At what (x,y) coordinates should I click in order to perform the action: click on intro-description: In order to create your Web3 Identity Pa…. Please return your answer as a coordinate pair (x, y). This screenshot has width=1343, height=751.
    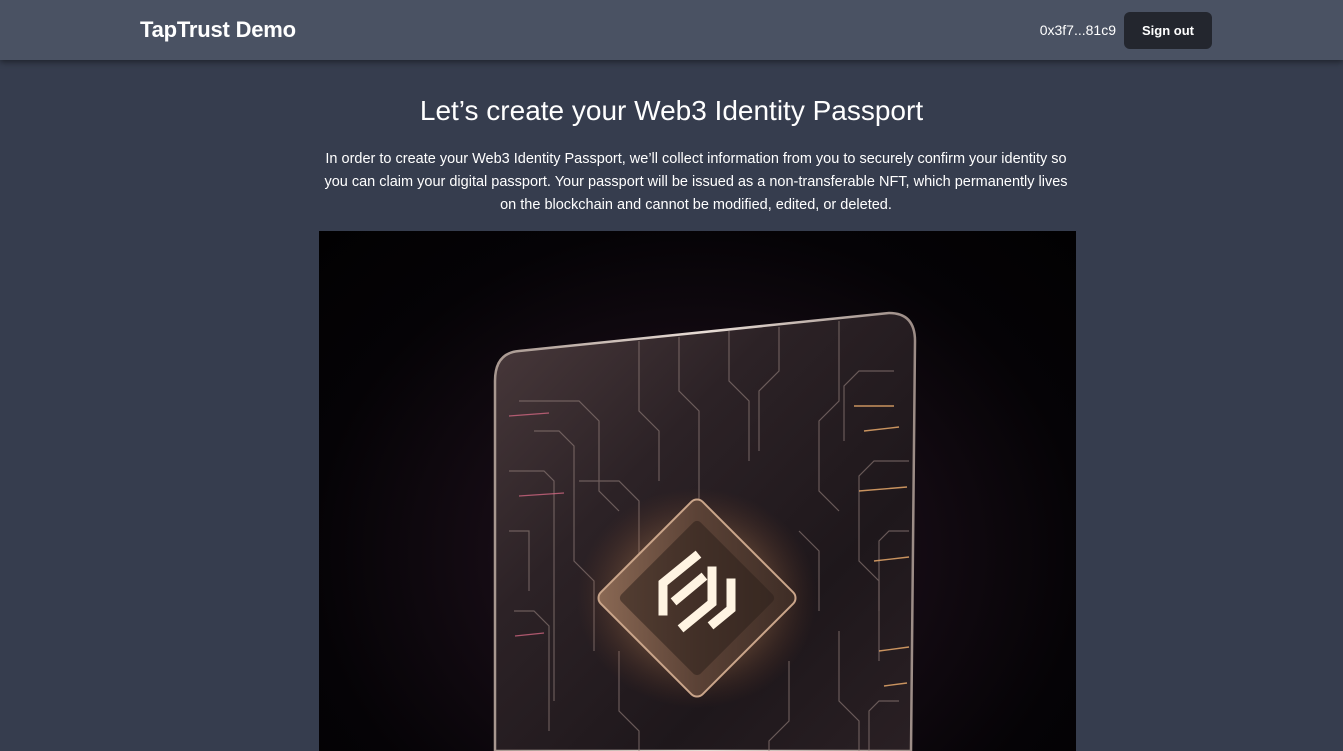
    Looking at the image, I should click on (696, 182).